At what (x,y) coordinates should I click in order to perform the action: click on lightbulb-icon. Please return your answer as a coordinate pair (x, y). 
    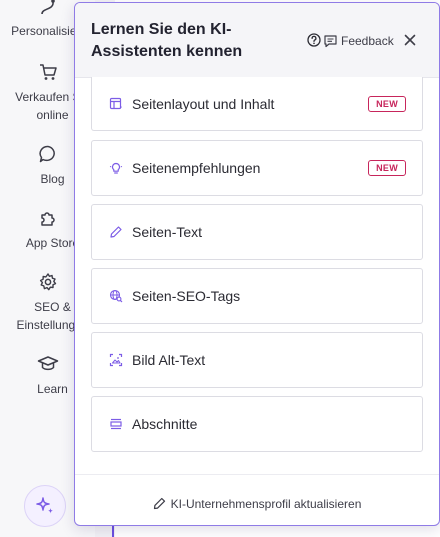
    Looking at the image, I should click on (116, 168).